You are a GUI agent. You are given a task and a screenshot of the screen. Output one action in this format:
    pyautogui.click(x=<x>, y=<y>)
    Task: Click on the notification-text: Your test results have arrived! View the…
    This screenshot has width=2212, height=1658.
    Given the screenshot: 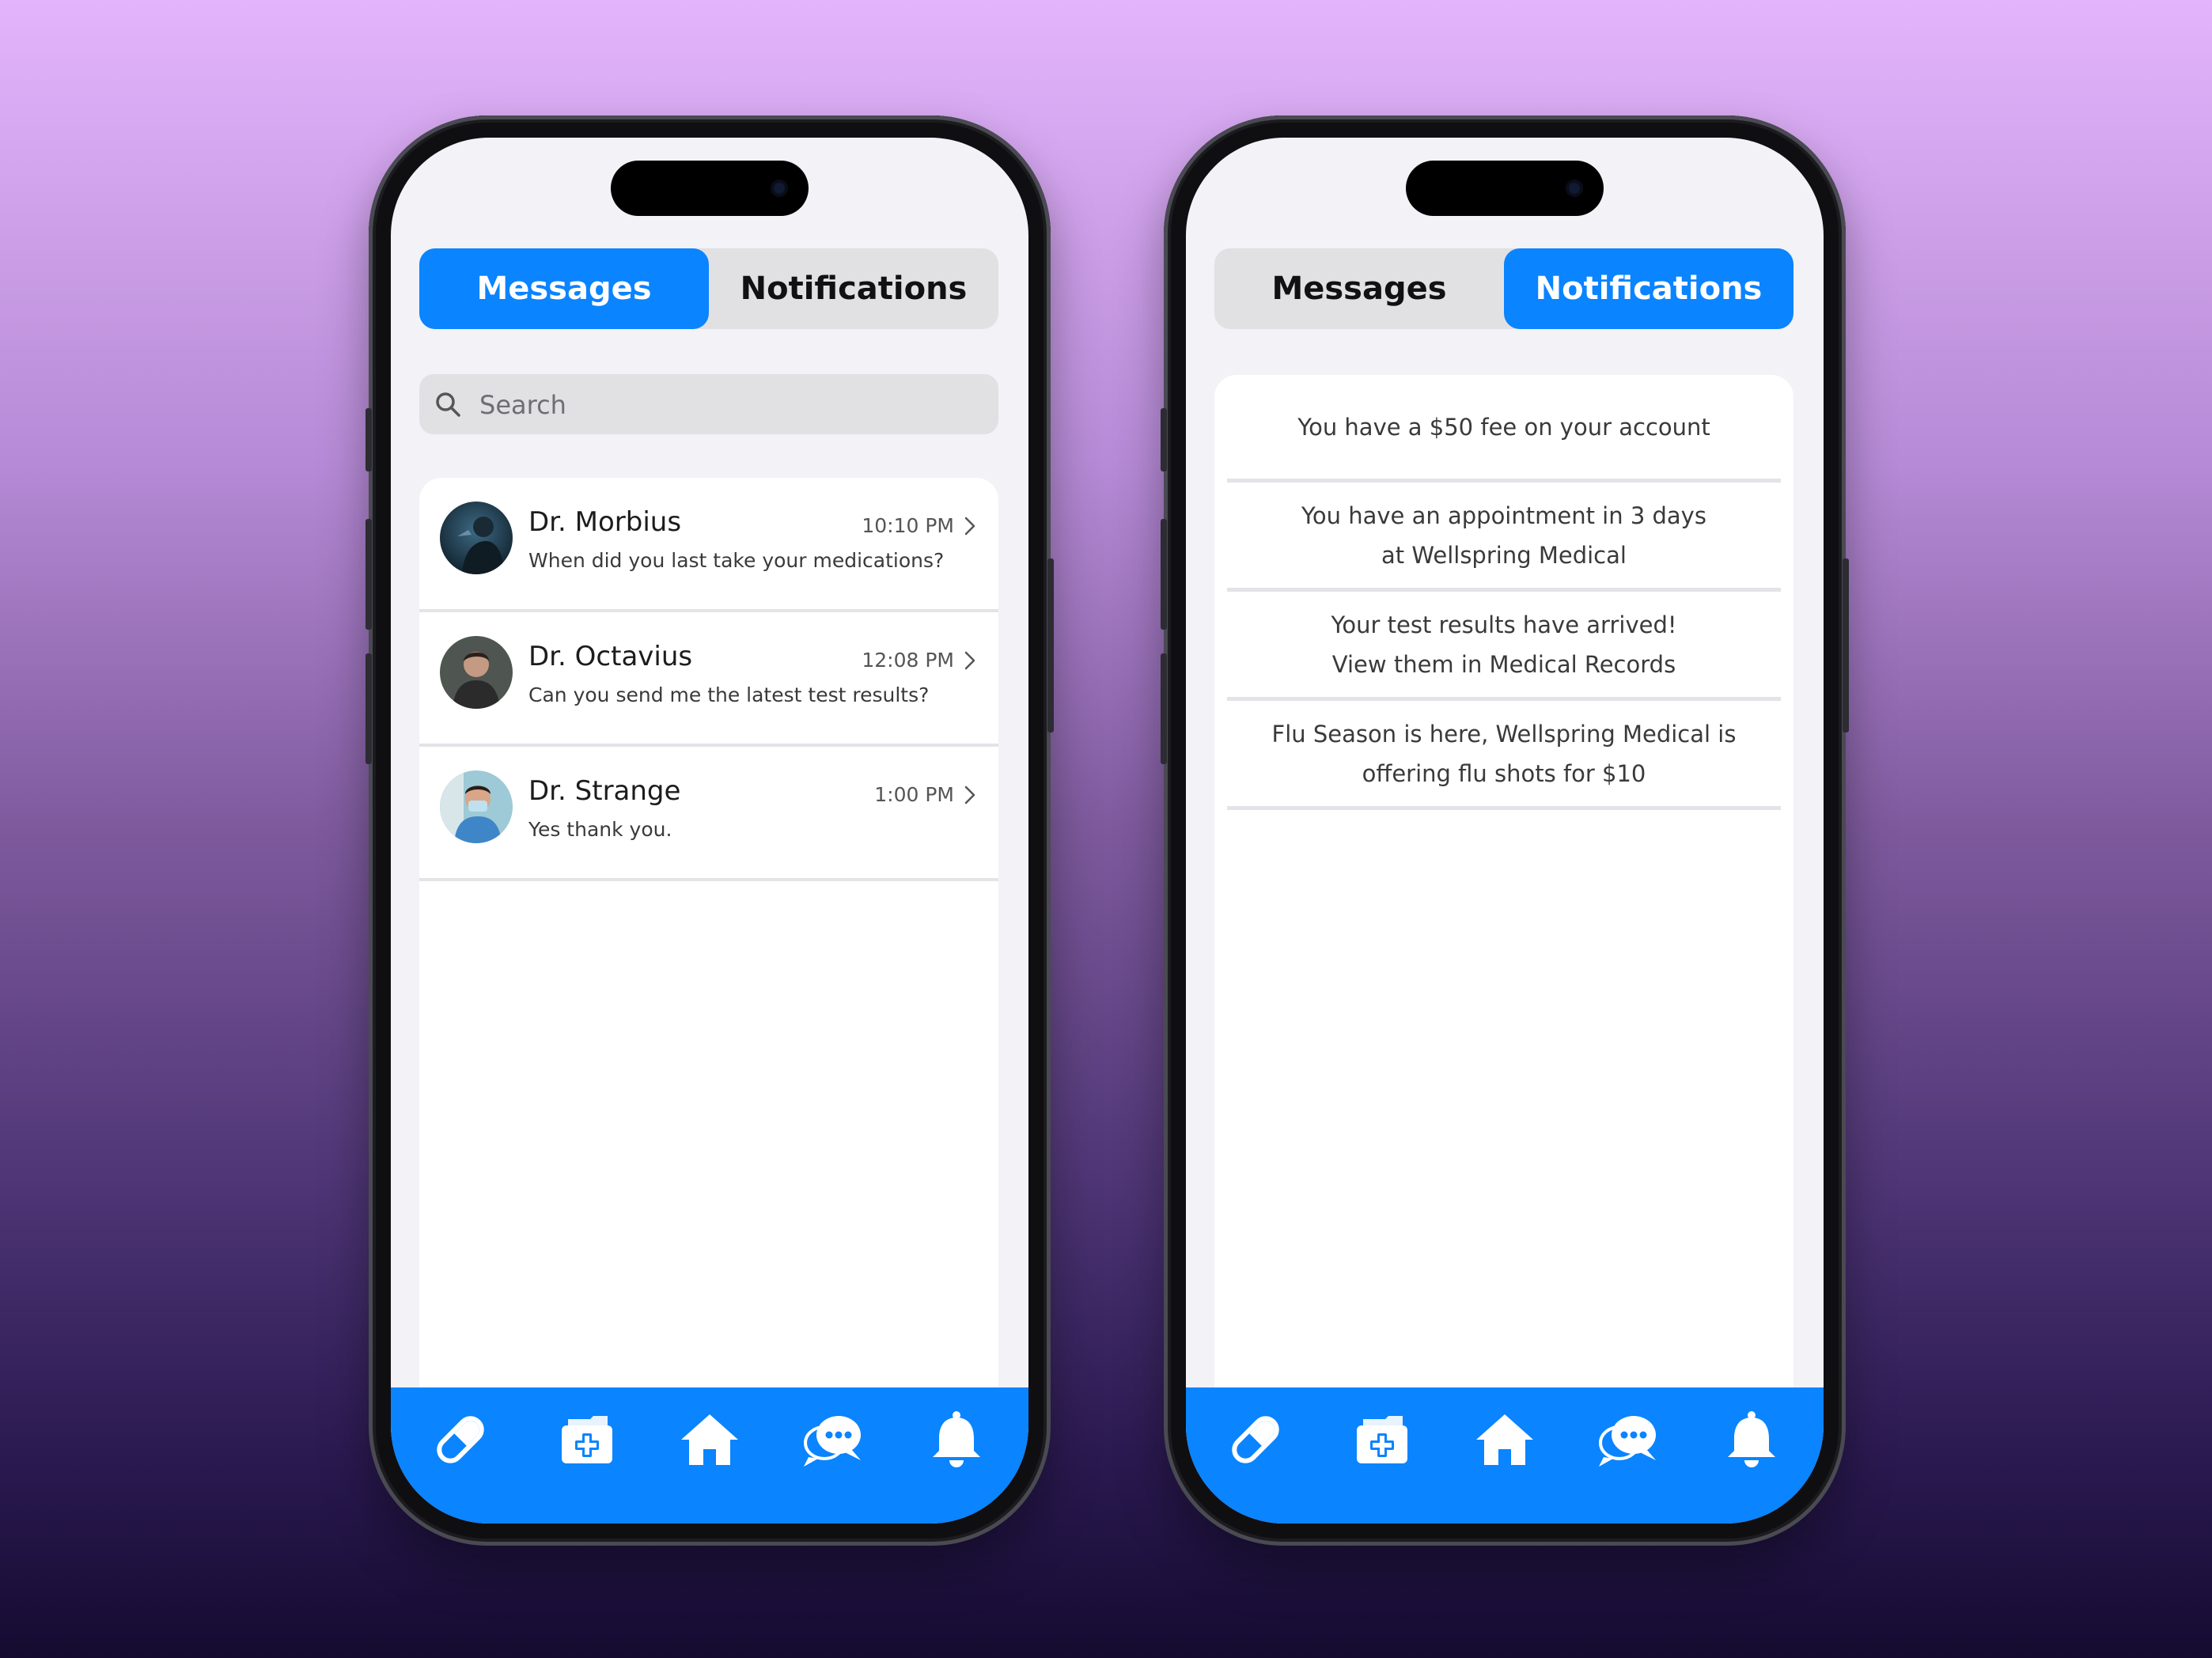 What is the action you would take?
    pyautogui.click(x=1504, y=644)
    